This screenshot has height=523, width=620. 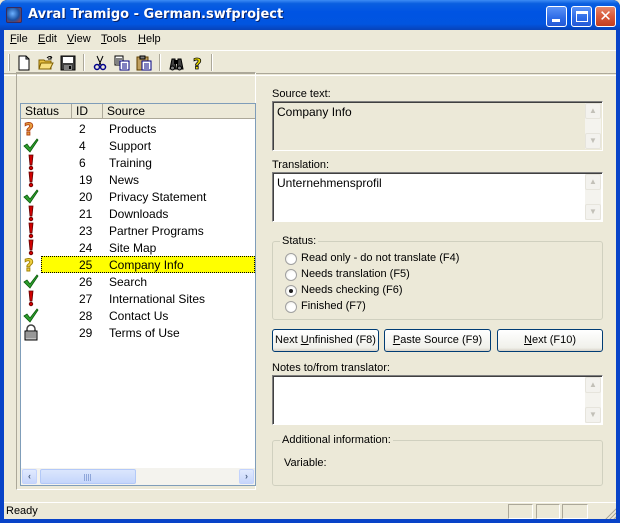 I want to click on translation-field: Unternehmensprofil ▲ ▼, so click(x=437, y=197).